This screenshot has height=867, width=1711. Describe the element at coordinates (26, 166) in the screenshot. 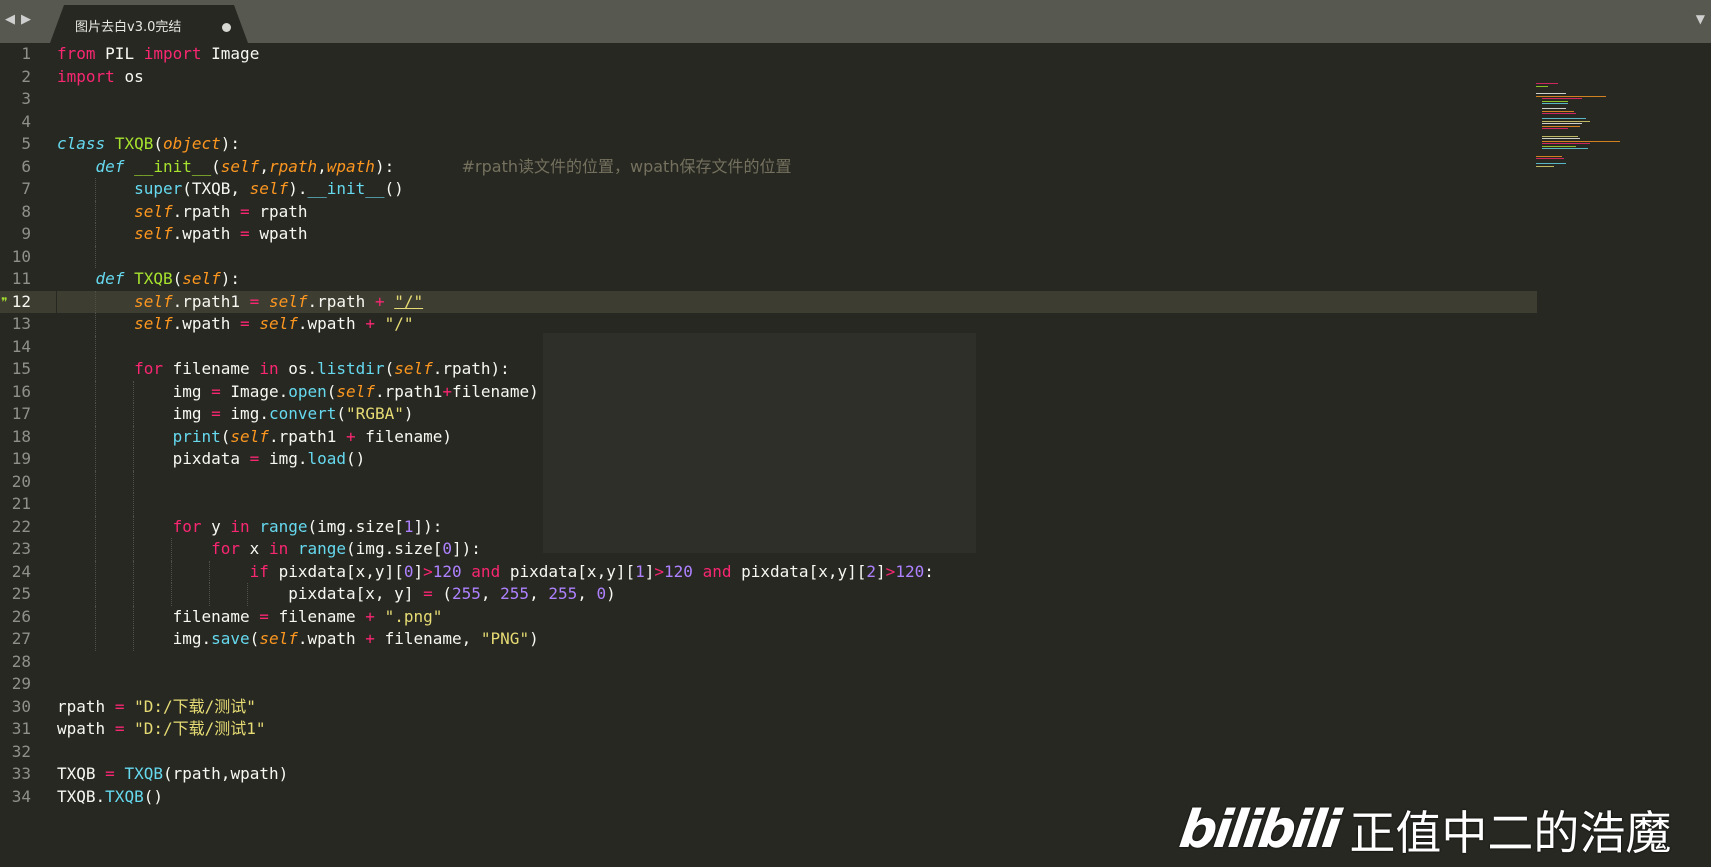

I see `line-number: 6` at that location.